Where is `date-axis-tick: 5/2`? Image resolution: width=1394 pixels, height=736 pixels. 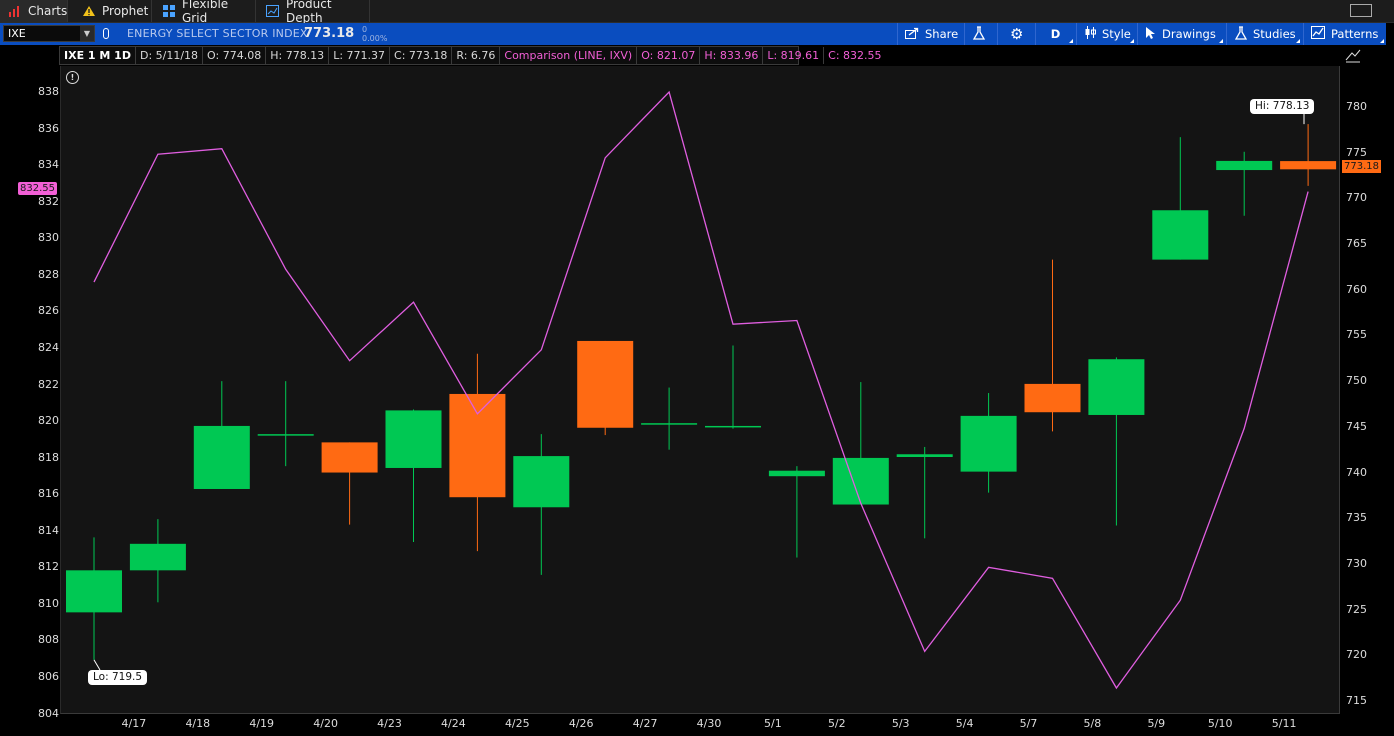 date-axis-tick: 5/2 is located at coordinates (836, 723).